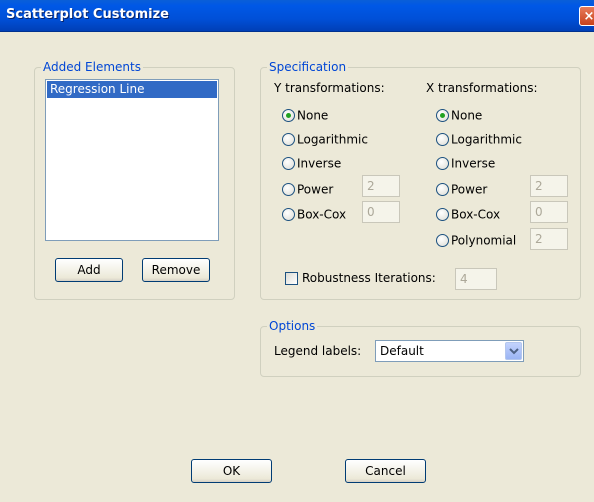  What do you see at coordinates (231, 471) in the screenshot?
I see `ok-button: OK` at bounding box center [231, 471].